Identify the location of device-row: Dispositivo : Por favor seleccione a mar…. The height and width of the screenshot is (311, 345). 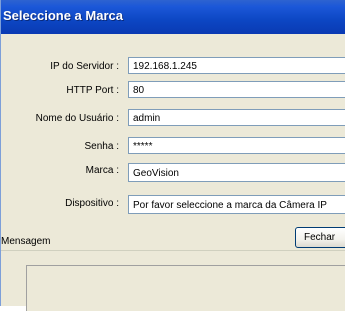
(173, 206).